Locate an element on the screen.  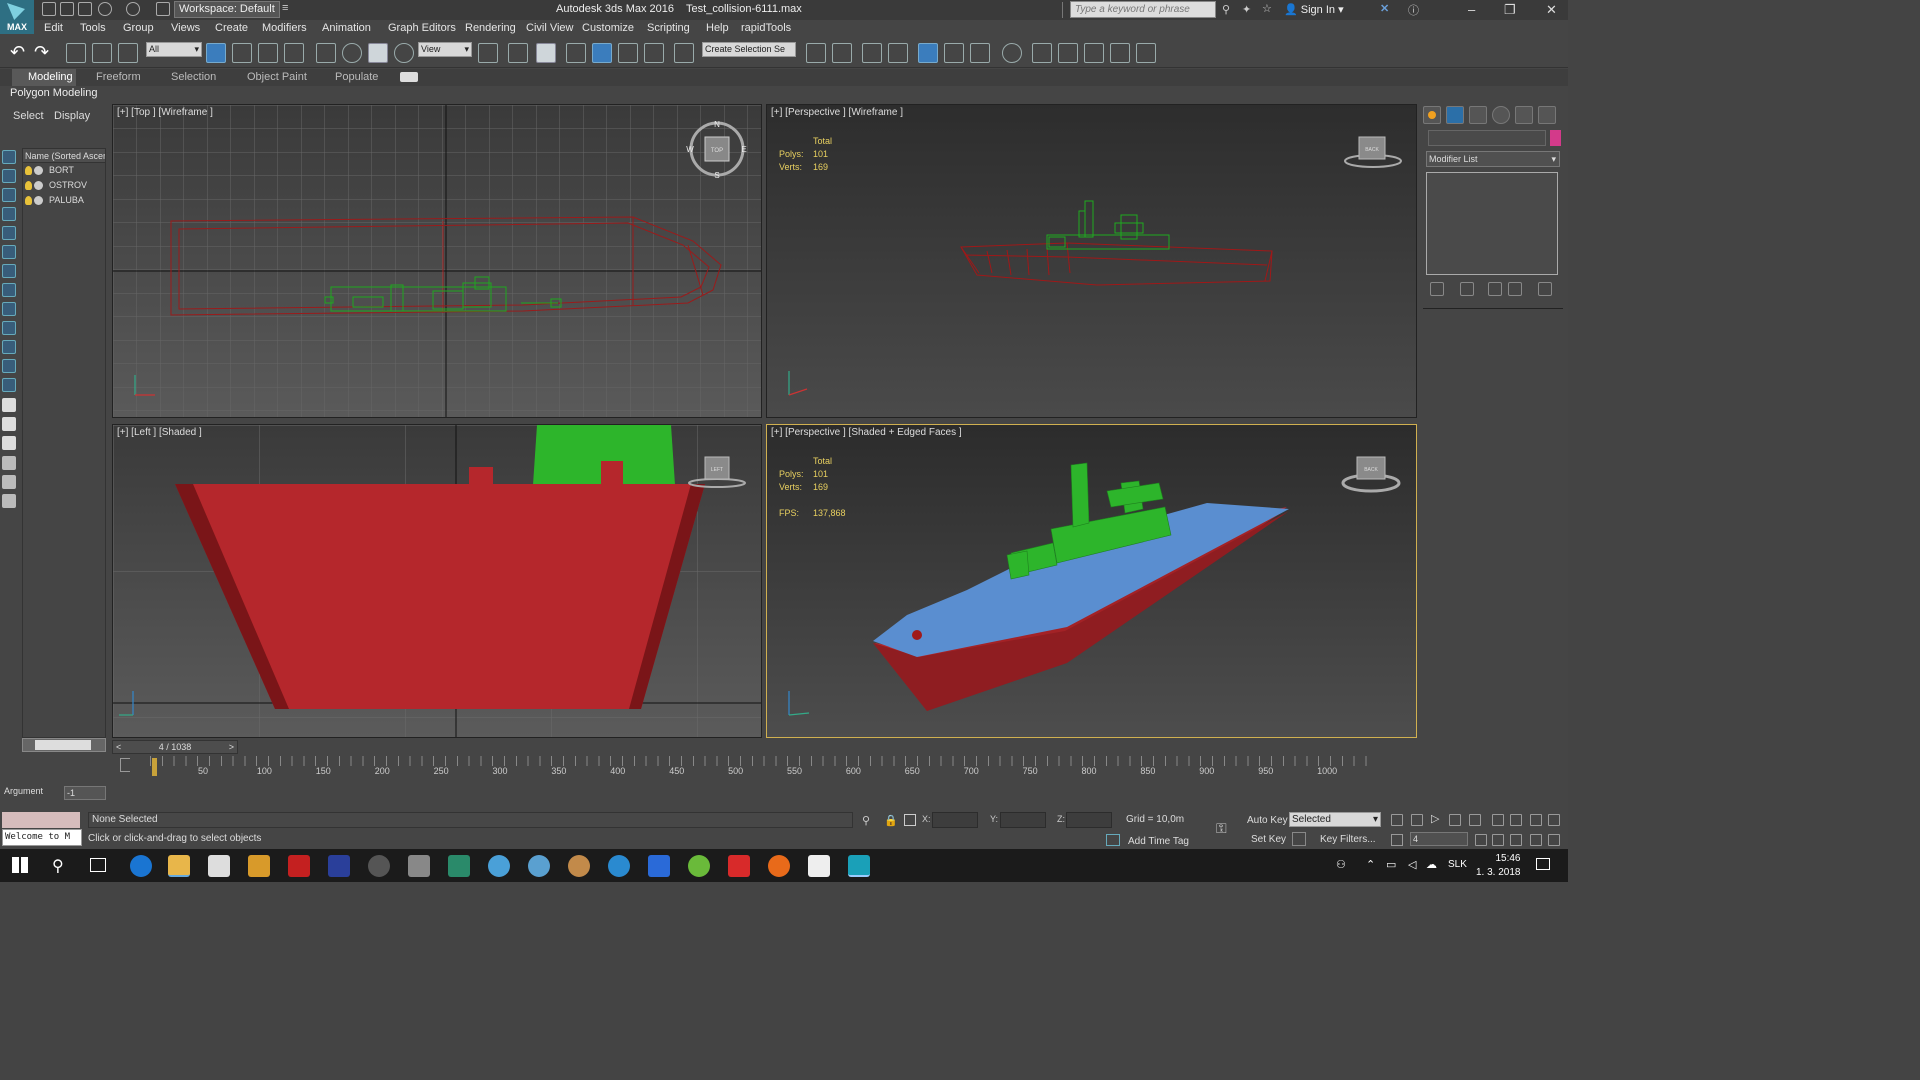
redo-button: ↷ is located at coordinates (41, 52).